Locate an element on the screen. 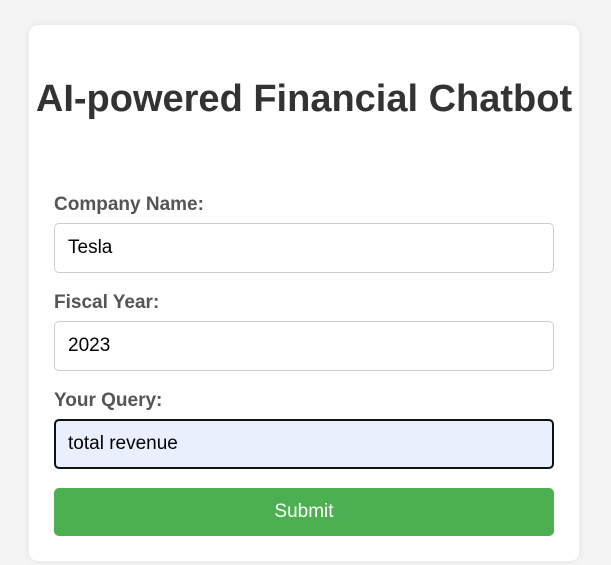 The width and height of the screenshot is (611, 565). submit-button: Submit is located at coordinates (304, 512).